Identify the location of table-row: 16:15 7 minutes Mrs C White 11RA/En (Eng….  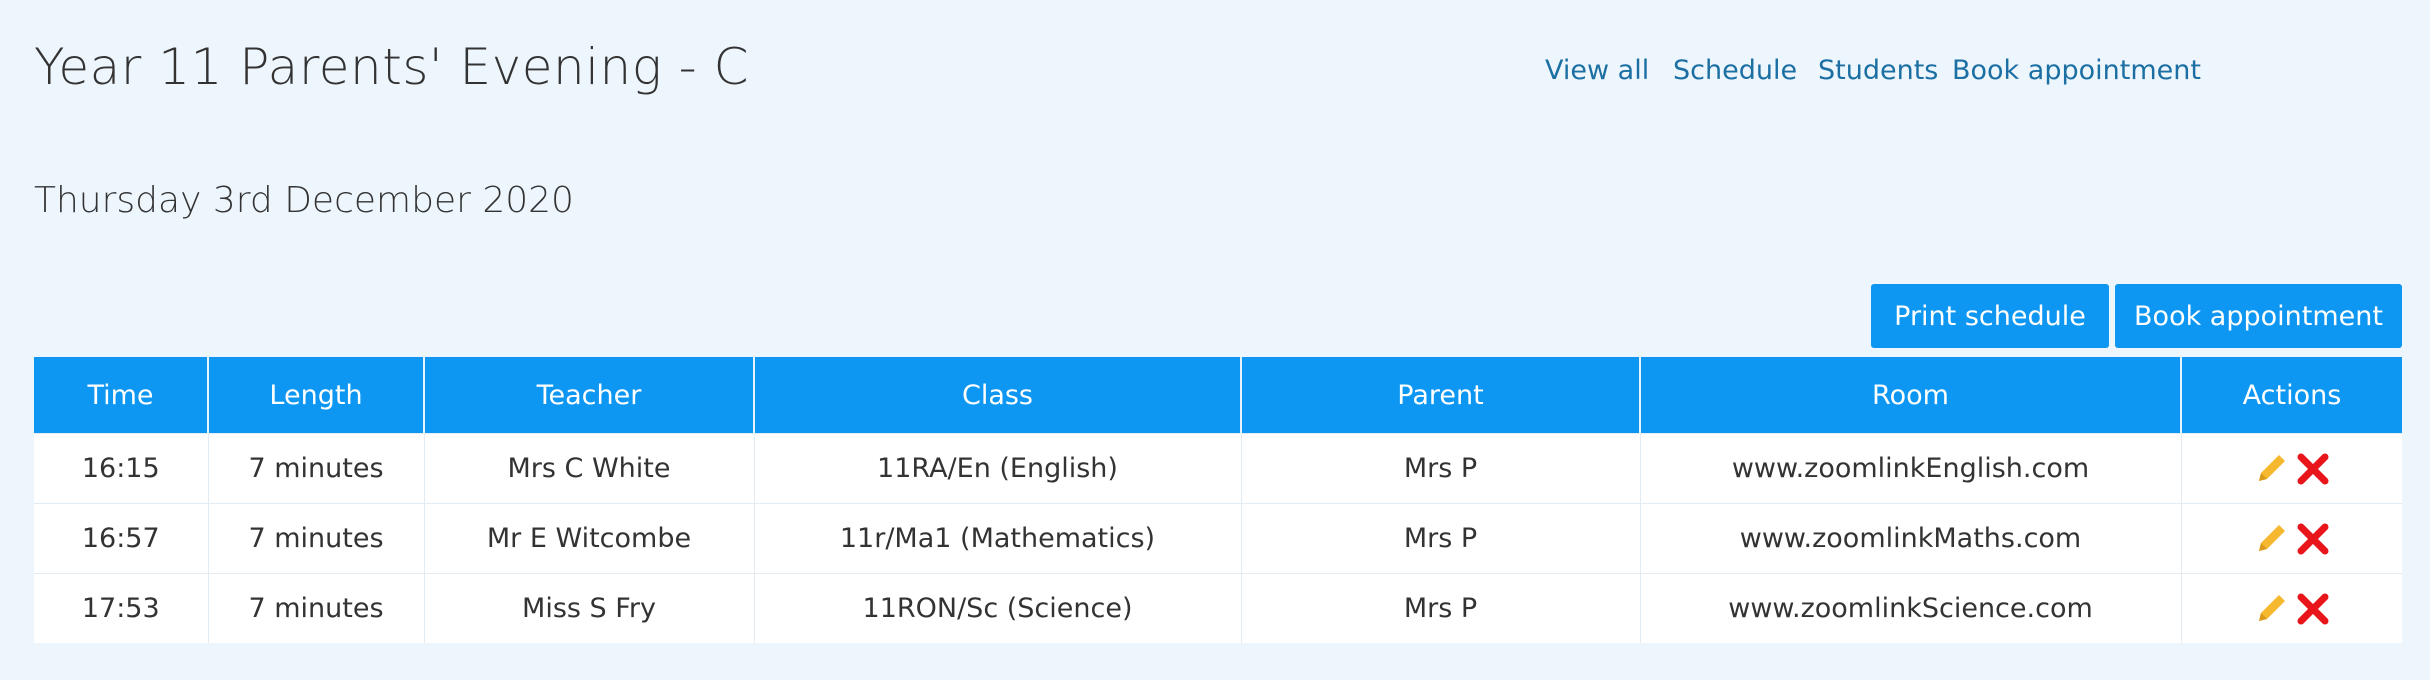
(1218, 468).